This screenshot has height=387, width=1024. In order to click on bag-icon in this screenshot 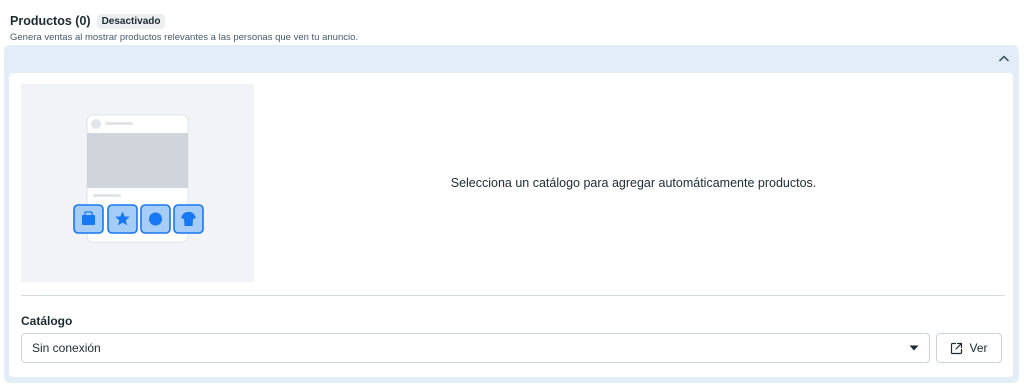, I will do `click(88, 219)`.